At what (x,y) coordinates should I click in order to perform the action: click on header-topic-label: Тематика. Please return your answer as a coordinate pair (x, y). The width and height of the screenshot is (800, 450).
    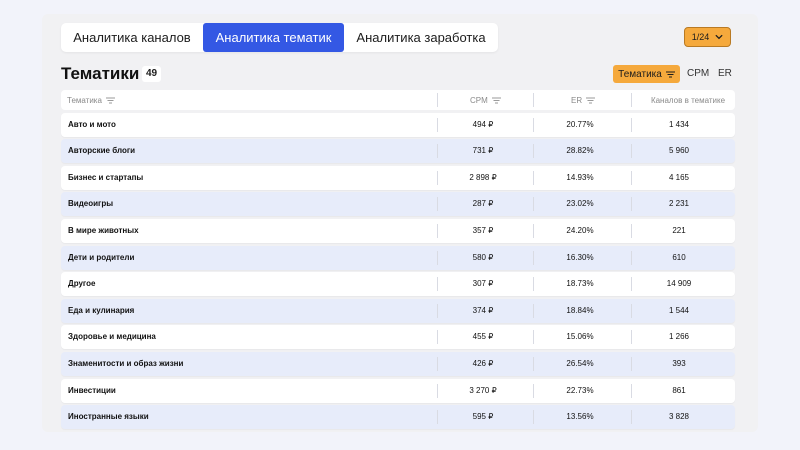
    Looking at the image, I should click on (84, 100).